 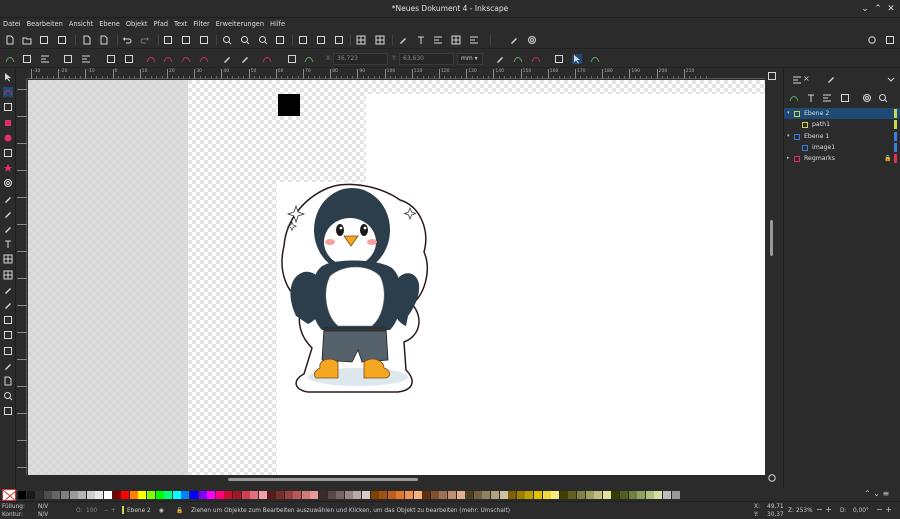 What do you see at coordinates (824, 510) in the screenshot?
I see `zoom-stepper: − +` at bounding box center [824, 510].